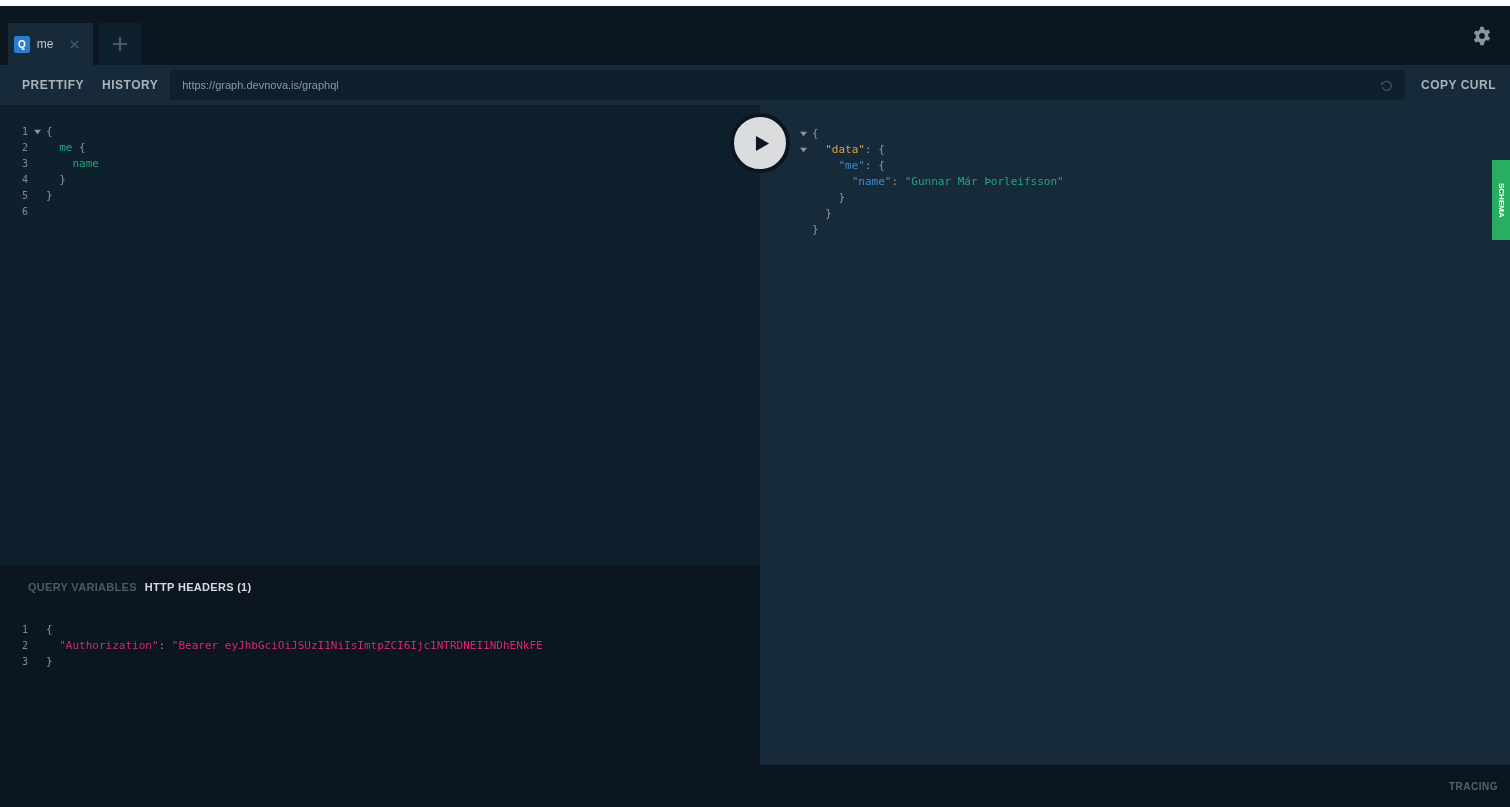 The image size is (1510, 807). What do you see at coordinates (72, 147) in the screenshot?
I see `code-line: me {` at bounding box center [72, 147].